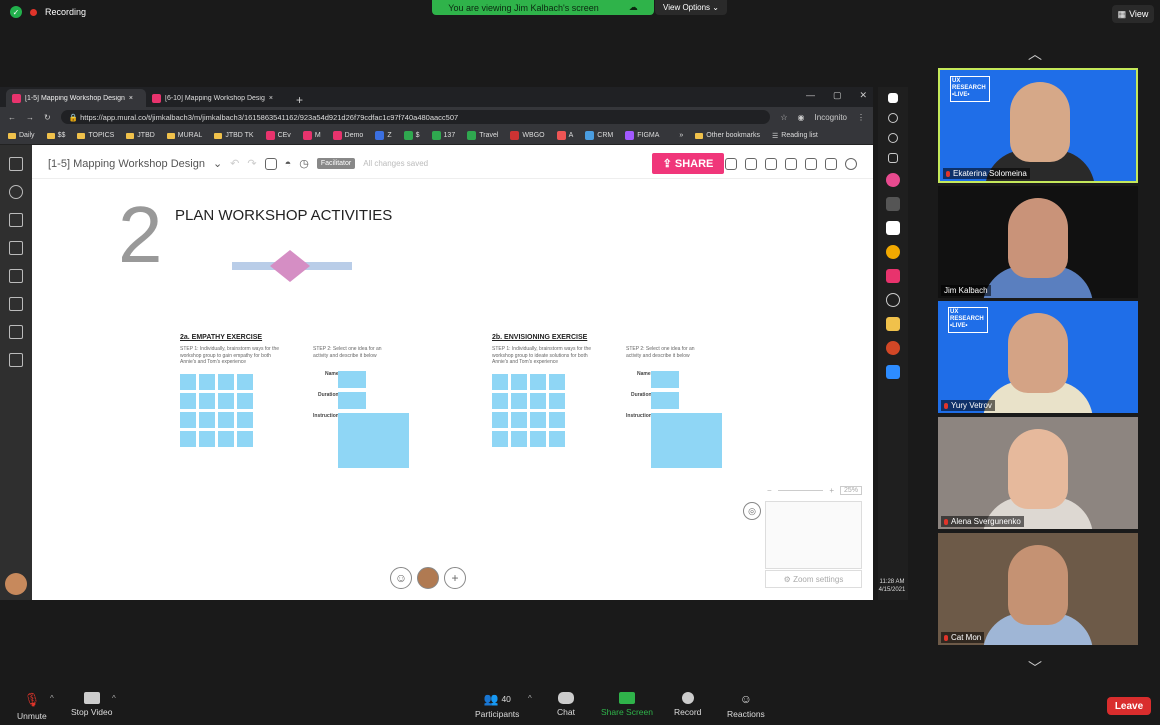 The height and width of the screenshot is (725, 1160). Describe the element at coordinates (482, 135) in the screenshot. I see `bookmark-item: Travel` at that location.